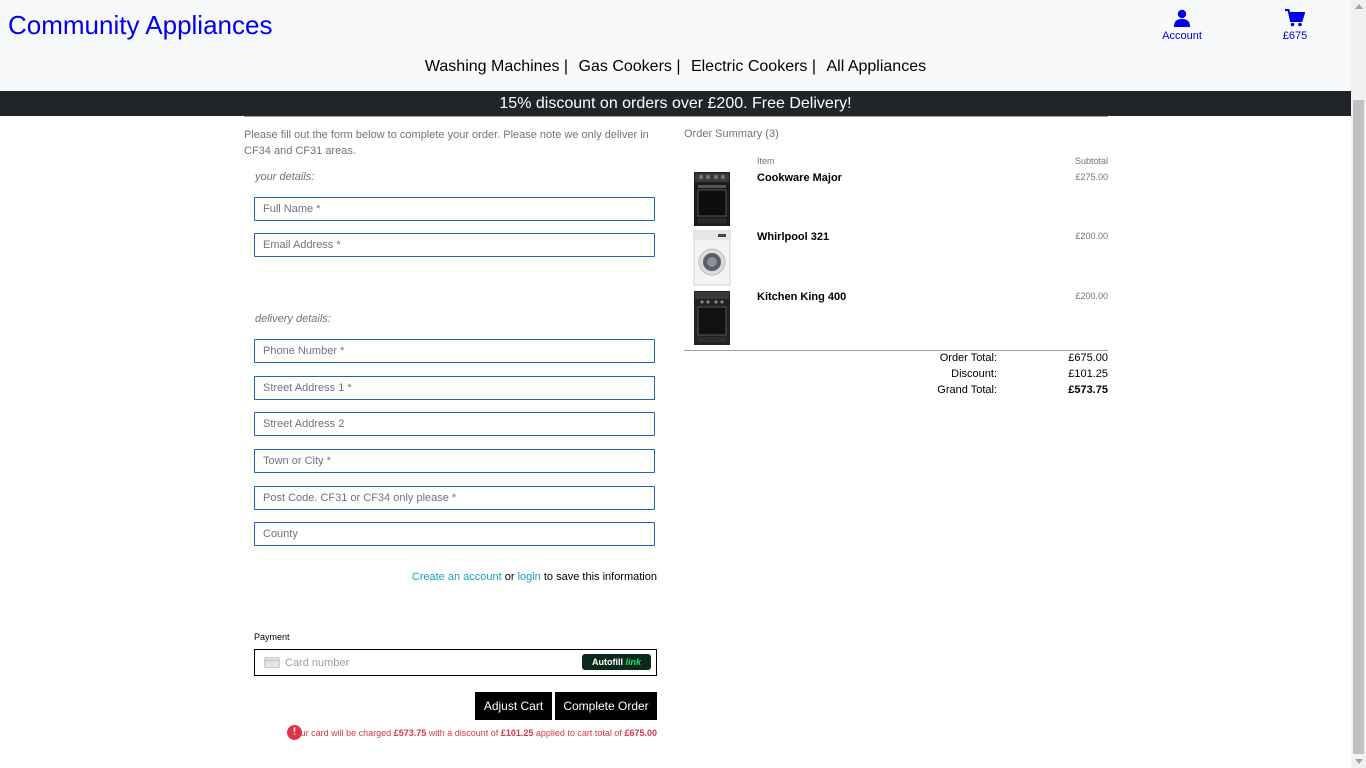 This screenshot has width=1366, height=768. Describe the element at coordinates (801, 297) in the screenshot. I see `line-item-name: Kitchen King 400` at that location.